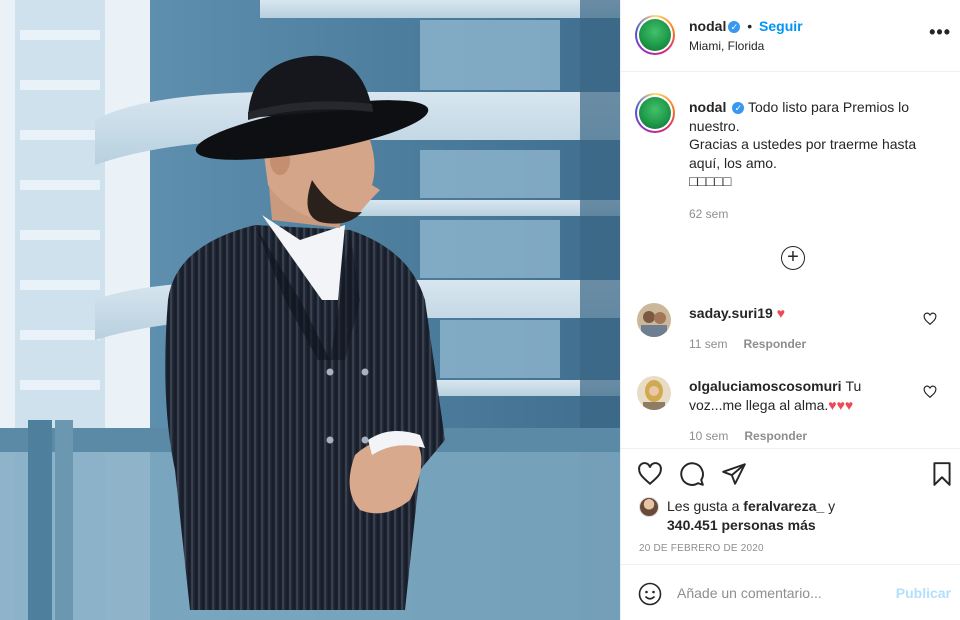 This screenshot has height=620, width=960. Describe the element at coordinates (741, 525) in the screenshot. I see `likes-count: 340.451 personas más` at that location.